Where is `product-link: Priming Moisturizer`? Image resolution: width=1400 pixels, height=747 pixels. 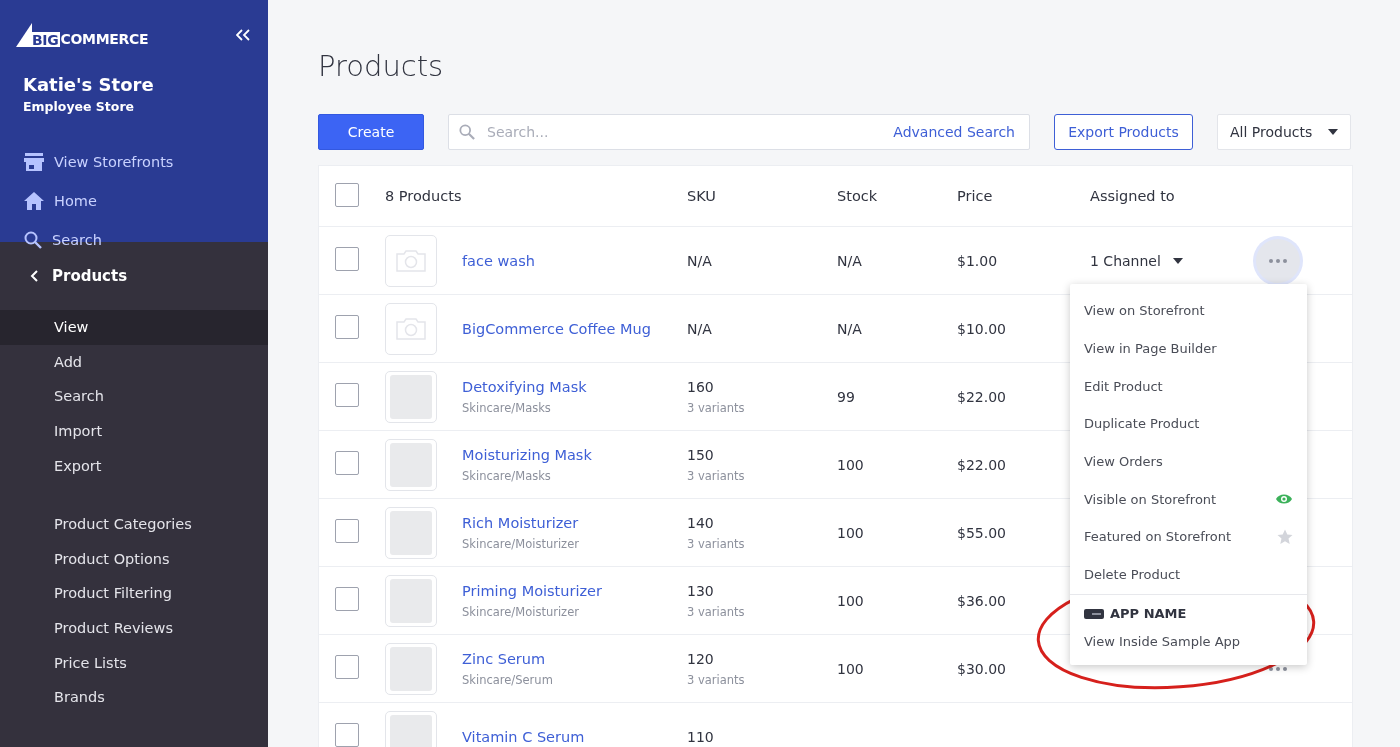
product-link: Priming Moisturizer is located at coordinates (574, 590).